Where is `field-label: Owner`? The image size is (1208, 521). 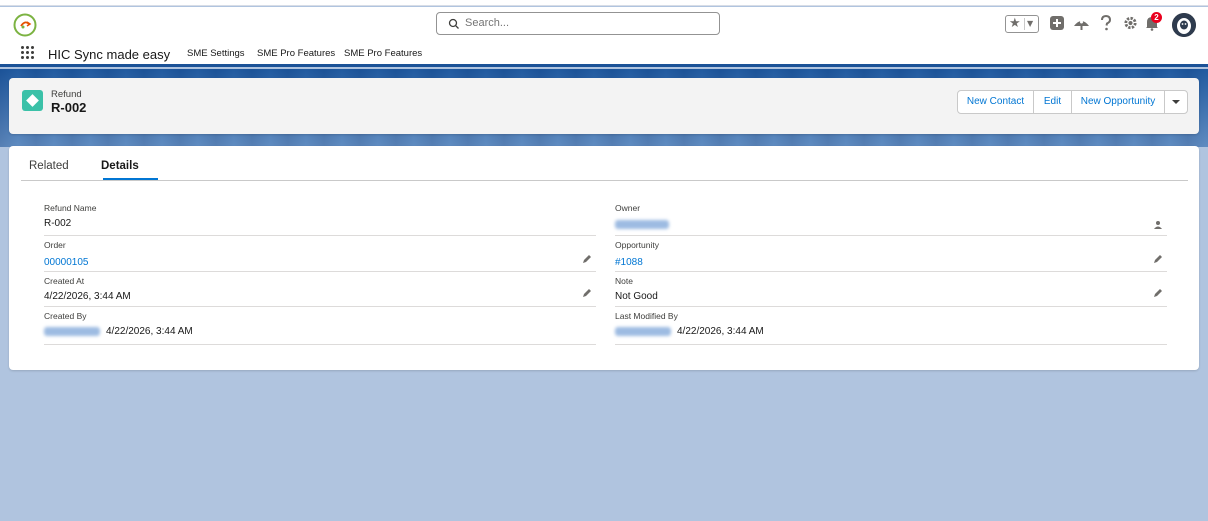 field-label: Owner is located at coordinates (628, 208).